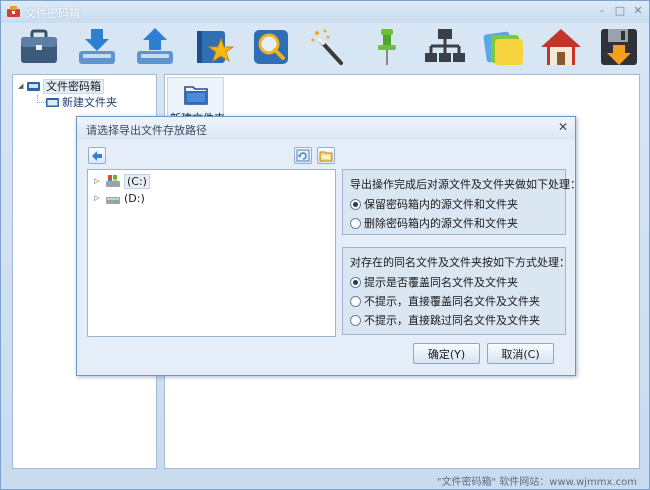 The height and width of the screenshot is (490, 650). Describe the element at coordinates (602, 11) in the screenshot. I see `minimize-button: -` at that location.